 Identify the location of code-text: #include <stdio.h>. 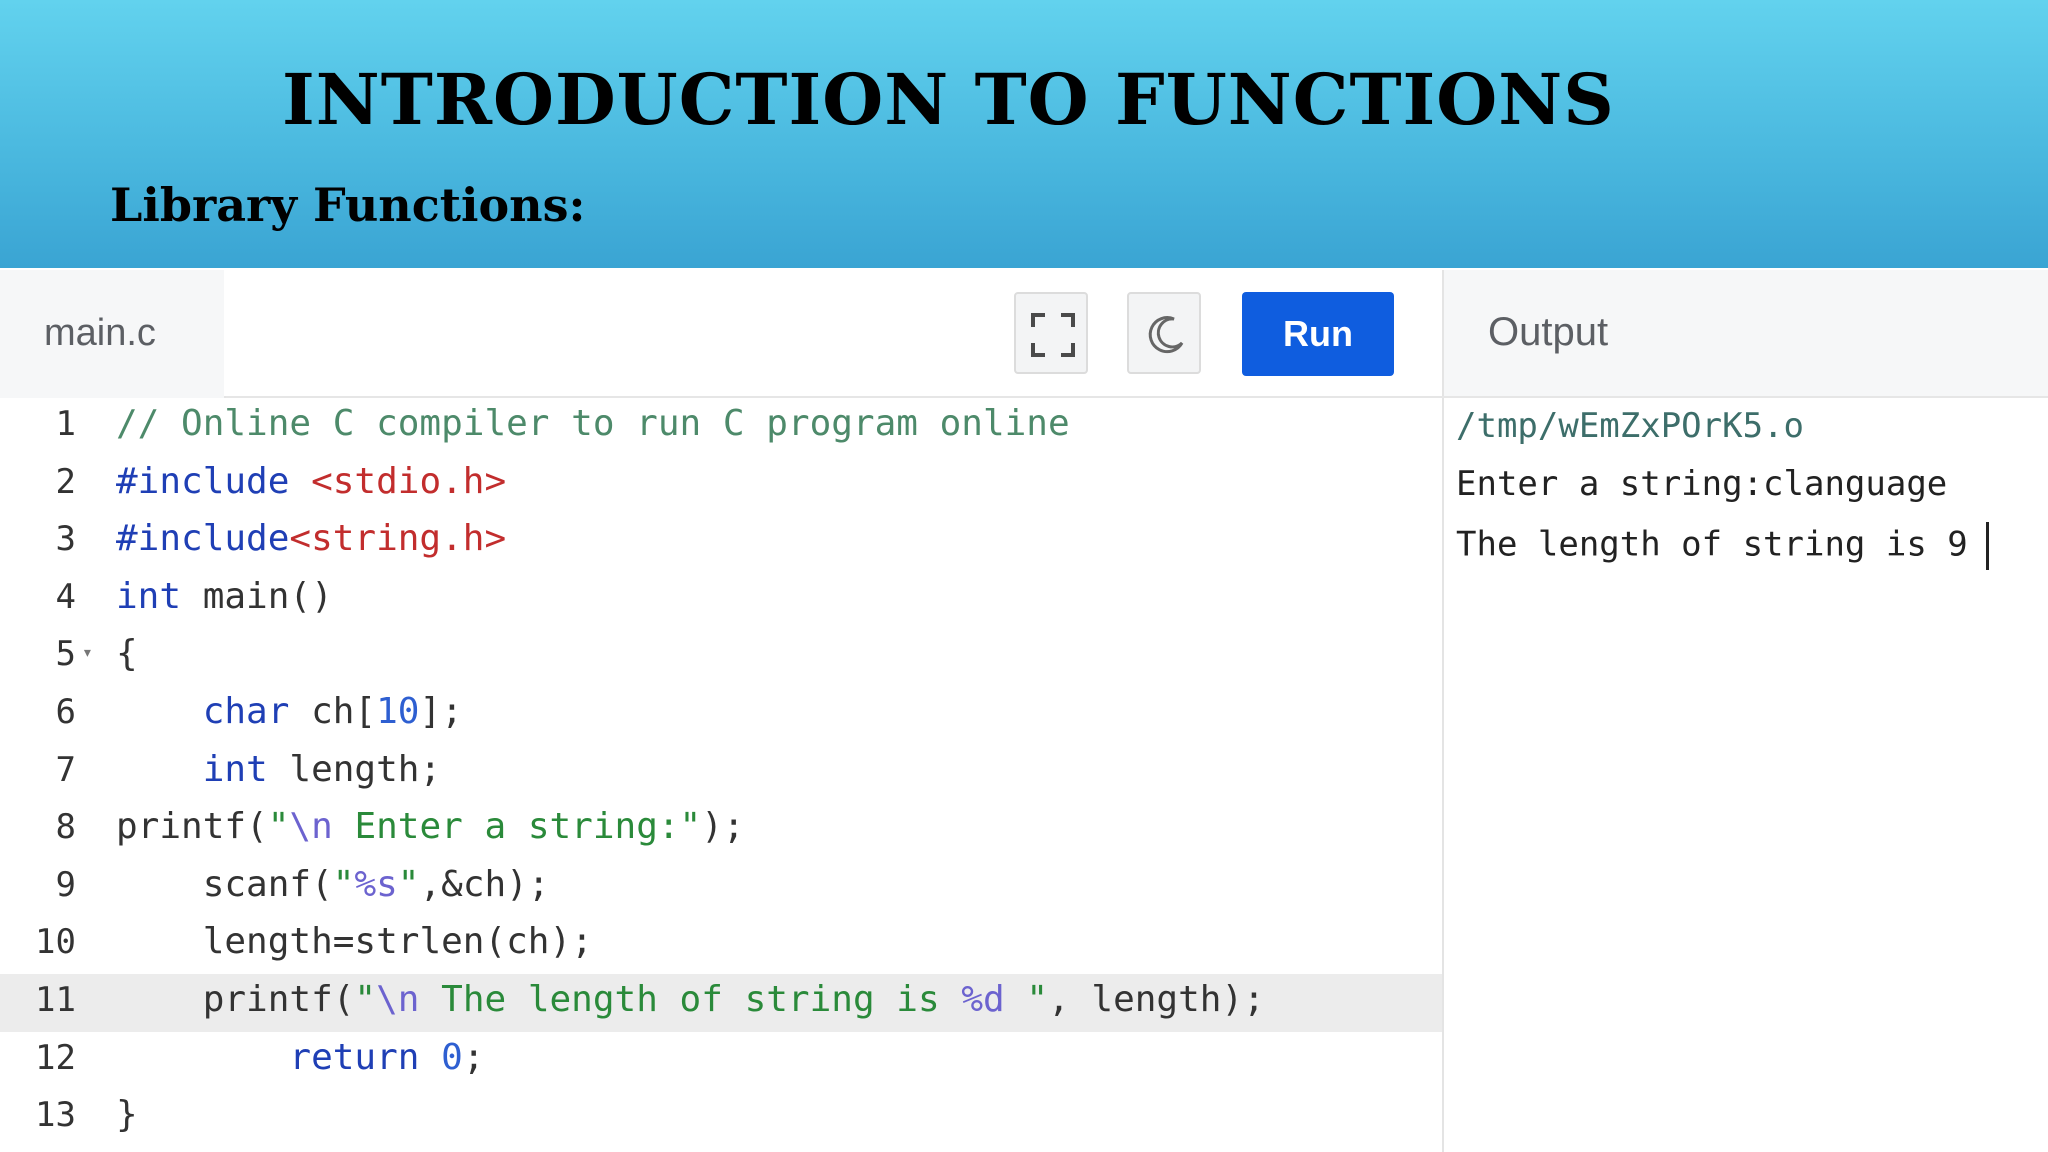
(311, 481).